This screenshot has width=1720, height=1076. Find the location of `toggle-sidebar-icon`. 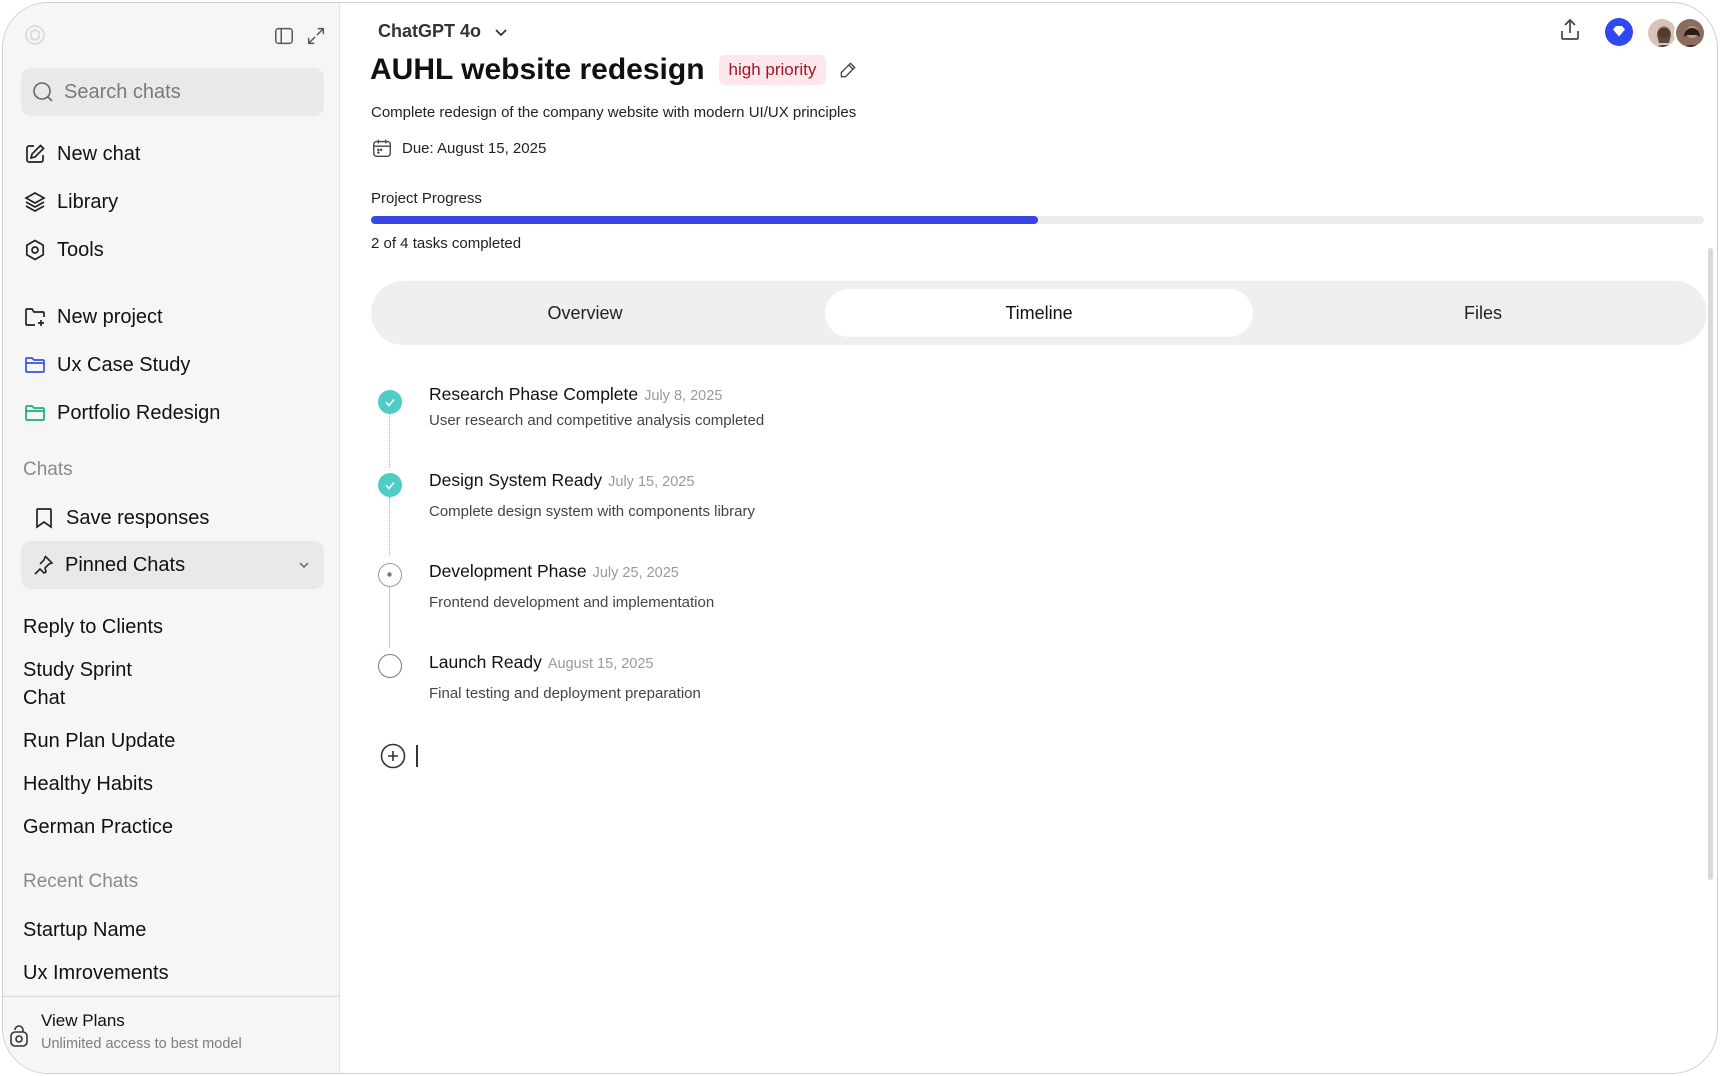

toggle-sidebar-icon is located at coordinates (284, 36).